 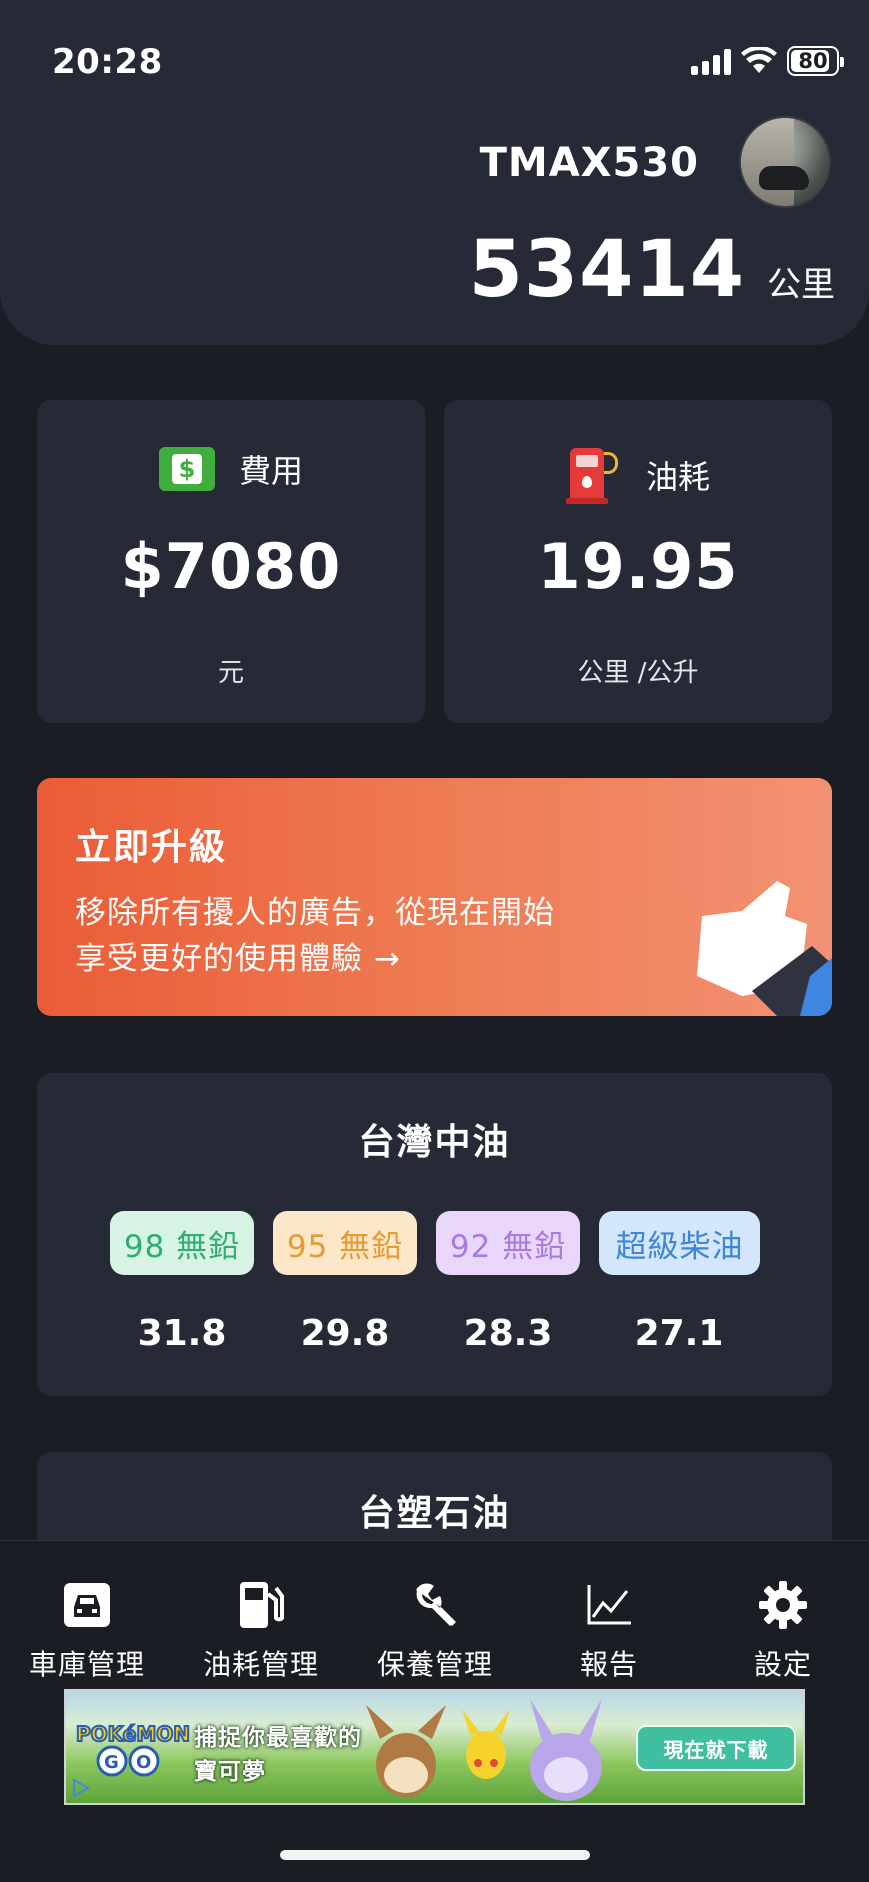 What do you see at coordinates (435, 1855) in the screenshot?
I see `home-indicator` at bounding box center [435, 1855].